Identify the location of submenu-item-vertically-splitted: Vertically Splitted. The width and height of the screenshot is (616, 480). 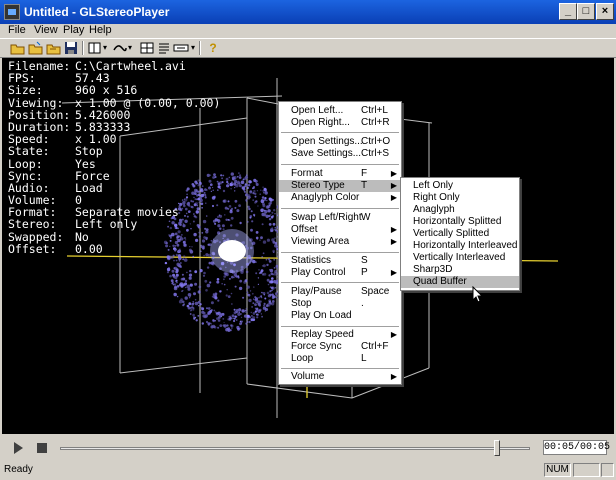
(460, 234).